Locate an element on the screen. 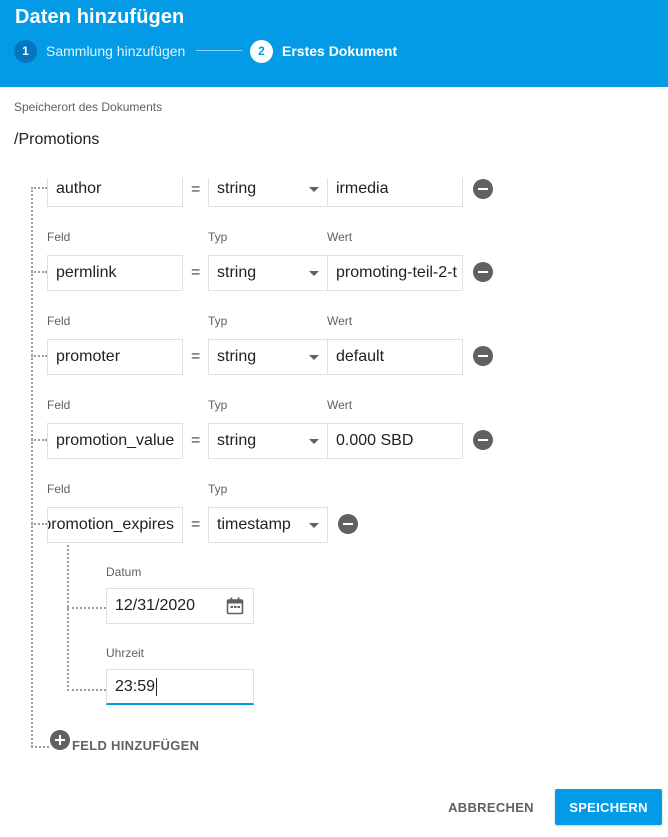 This screenshot has width=668, height=837. field-value-input: irmedia is located at coordinates (395, 192).